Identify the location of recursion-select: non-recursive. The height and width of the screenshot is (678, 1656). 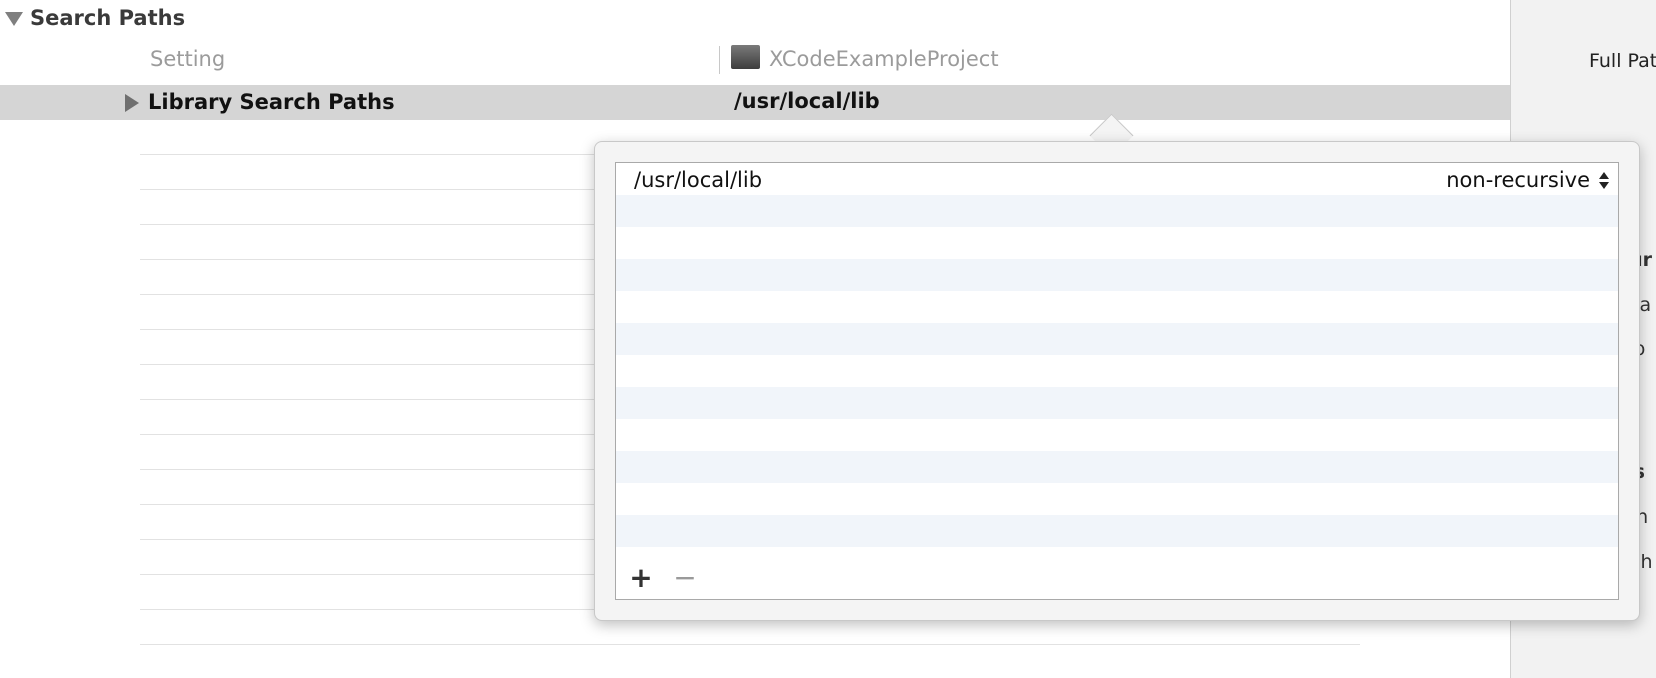
(1517, 180).